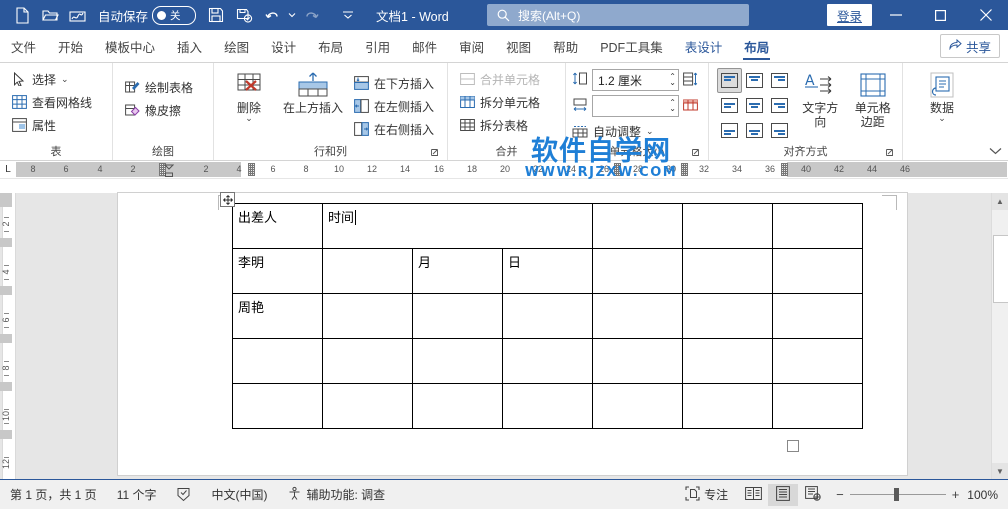 The height and width of the screenshot is (509, 1008). Describe the element at coordinates (499, 102) in the screenshot. I see `split-cells-button: 拆分单元格` at that location.